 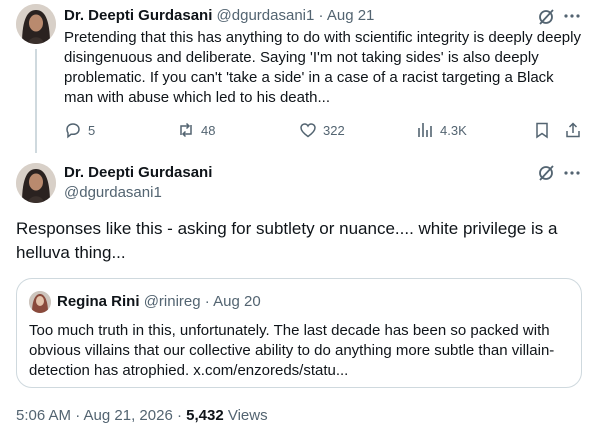 I want to click on share-button, so click(x=573, y=130).